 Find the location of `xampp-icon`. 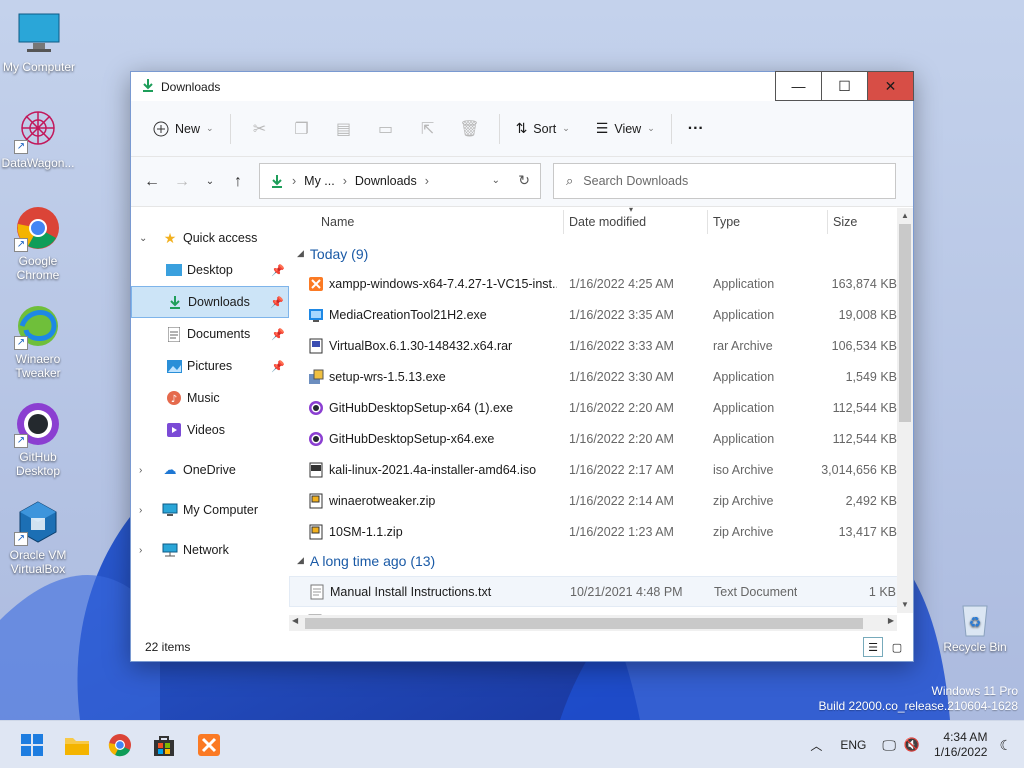

xampp-icon is located at coordinates (209, 745).